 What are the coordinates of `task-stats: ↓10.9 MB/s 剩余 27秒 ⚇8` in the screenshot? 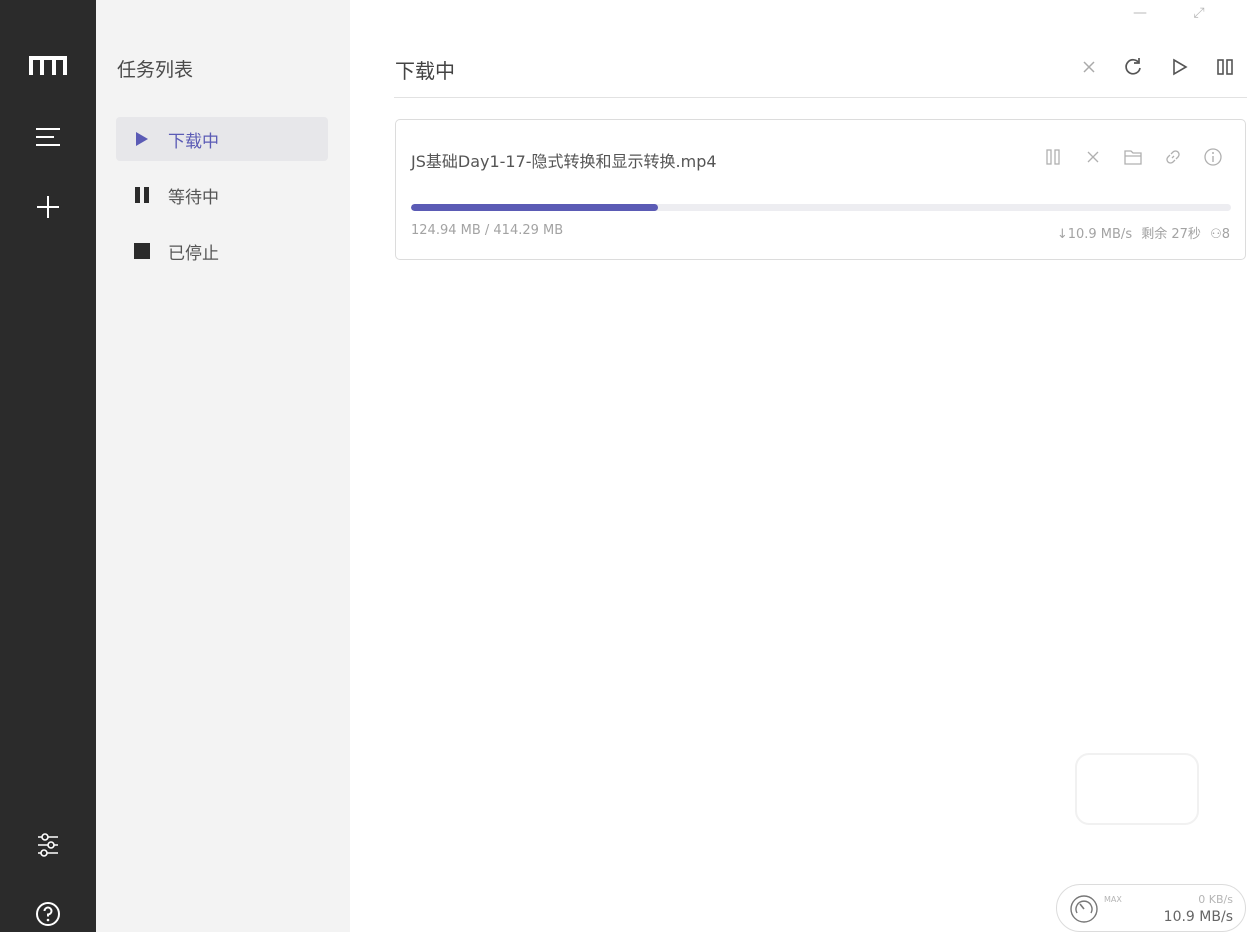 It's located at (1141, 232).